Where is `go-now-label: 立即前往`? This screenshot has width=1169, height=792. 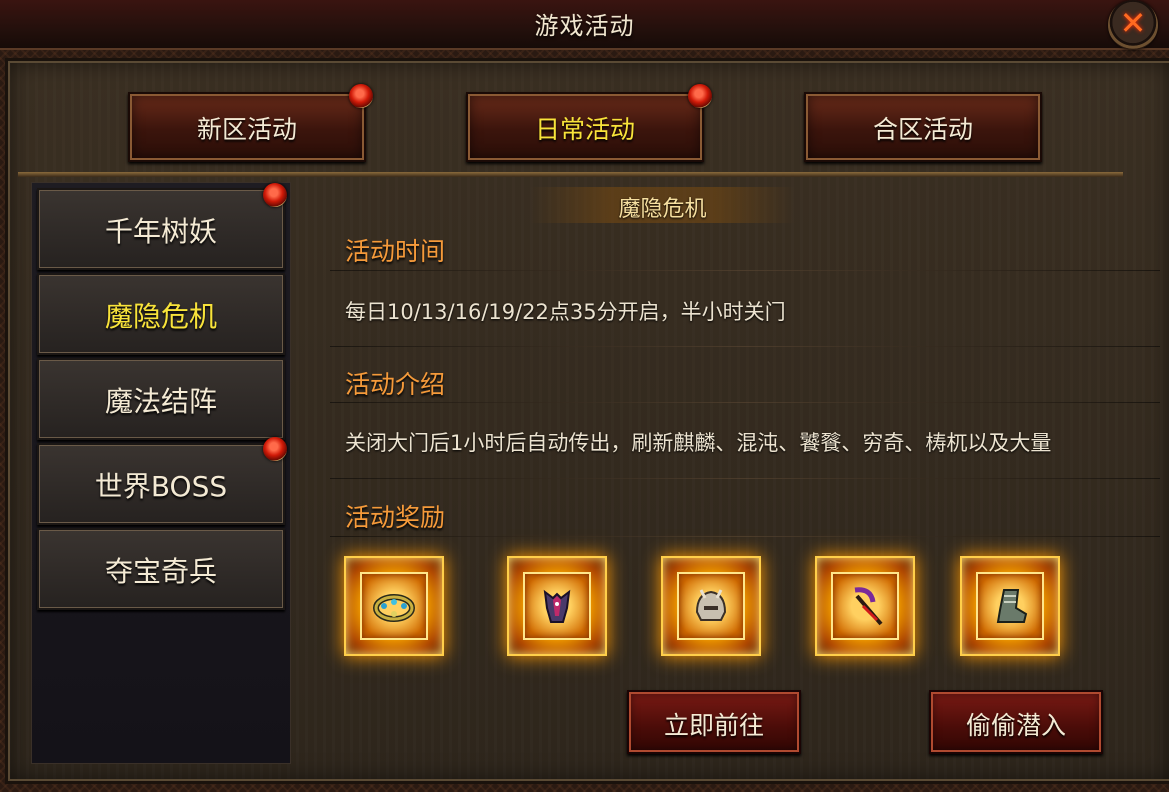 go-now-label: 立即前往 is located at coordinates (713, 725).